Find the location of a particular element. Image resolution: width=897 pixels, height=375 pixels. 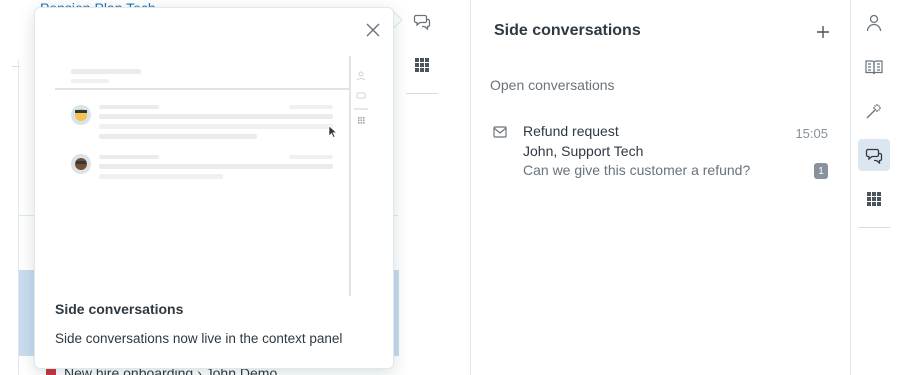

plus-icon is located at coordinates (823, 32).